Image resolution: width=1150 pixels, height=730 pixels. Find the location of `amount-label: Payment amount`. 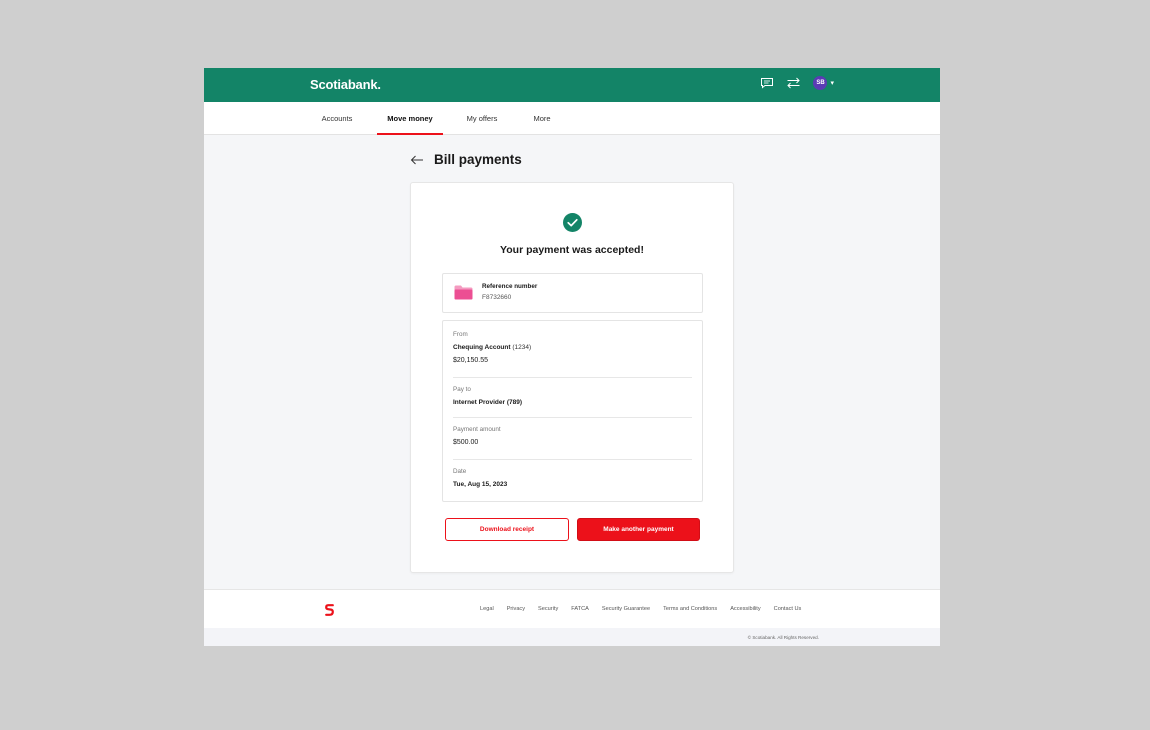

amount-label: Payment amount is located at coordinates (477, 429).